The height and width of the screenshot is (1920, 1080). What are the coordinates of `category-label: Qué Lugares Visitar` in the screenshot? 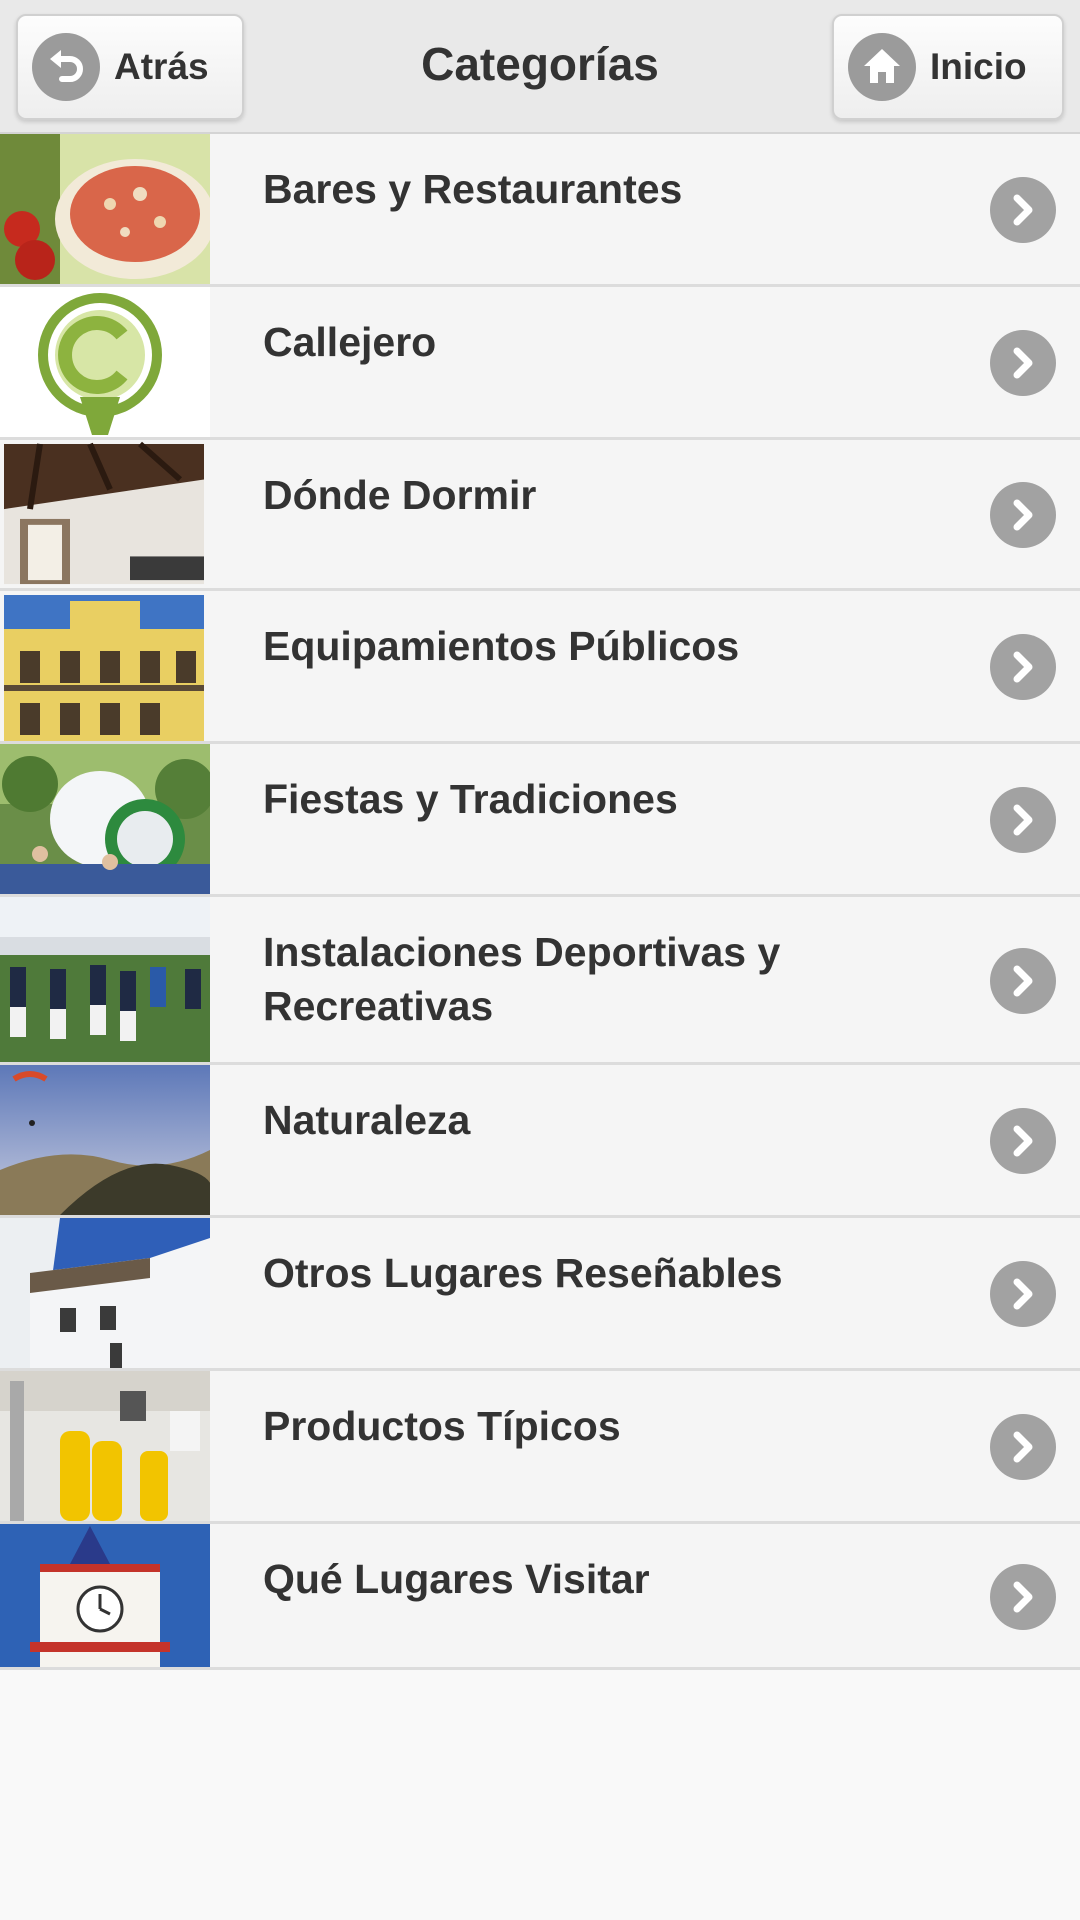 It's located at (456, 1579).